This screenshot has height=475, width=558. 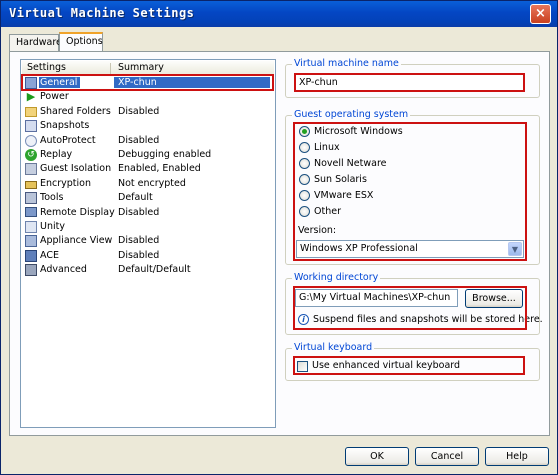 What do you see at coordinates (31, 241) in the screenshot?
I see `appliance-icon` at bounding box center [31, 241].